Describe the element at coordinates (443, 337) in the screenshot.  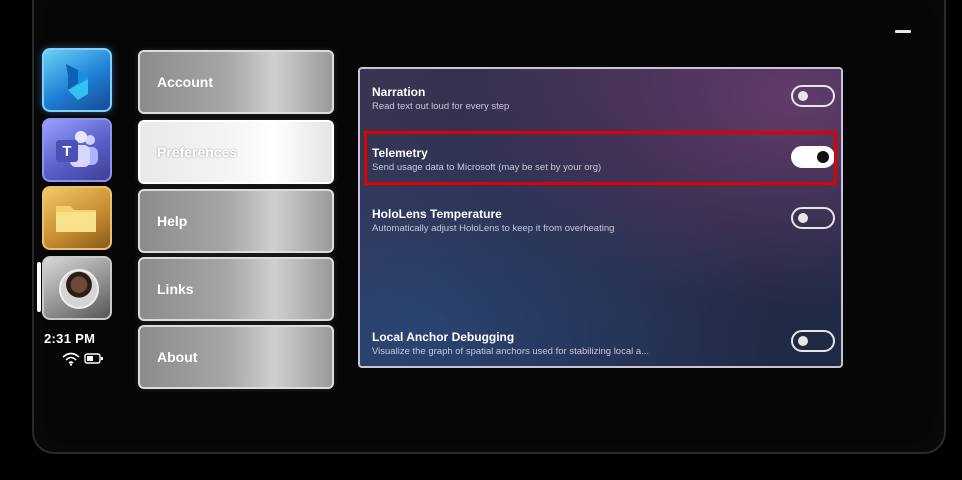
I see `setting-title: Local Anchor Debugging` at that location.